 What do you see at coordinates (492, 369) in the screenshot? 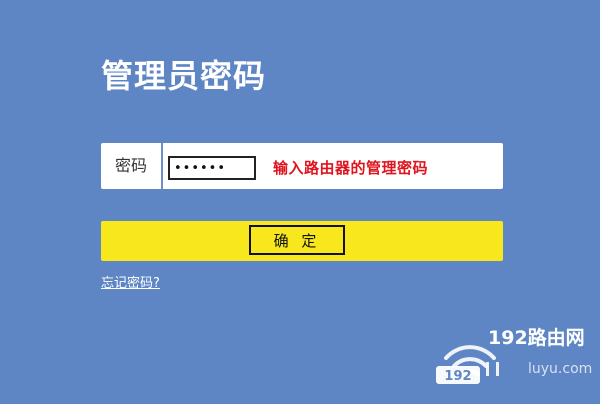
I see `router-antenna-icon` at bounding box center [492, 369].